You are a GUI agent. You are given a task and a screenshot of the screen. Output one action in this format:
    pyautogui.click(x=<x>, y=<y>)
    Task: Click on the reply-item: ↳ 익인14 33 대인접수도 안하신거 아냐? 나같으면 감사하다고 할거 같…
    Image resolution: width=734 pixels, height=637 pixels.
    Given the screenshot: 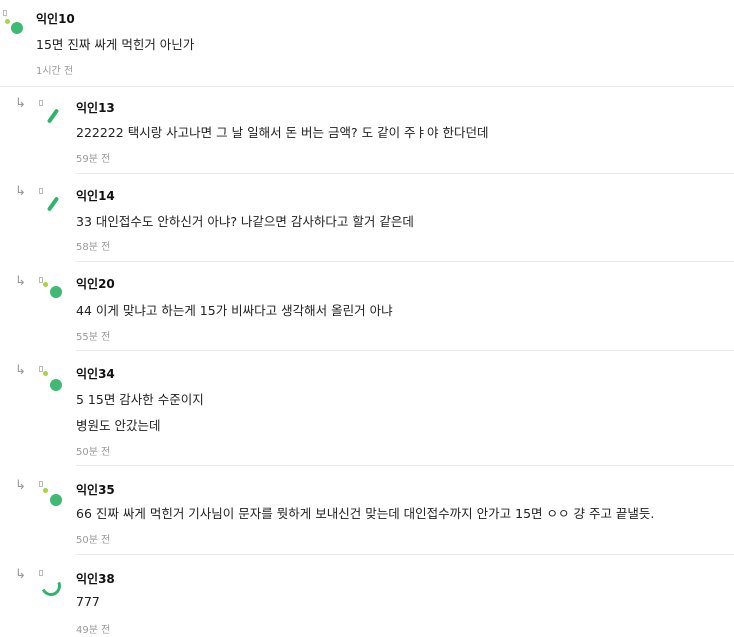 What is the action you would take?
    pyautogui.click(x=367, y=218)
    